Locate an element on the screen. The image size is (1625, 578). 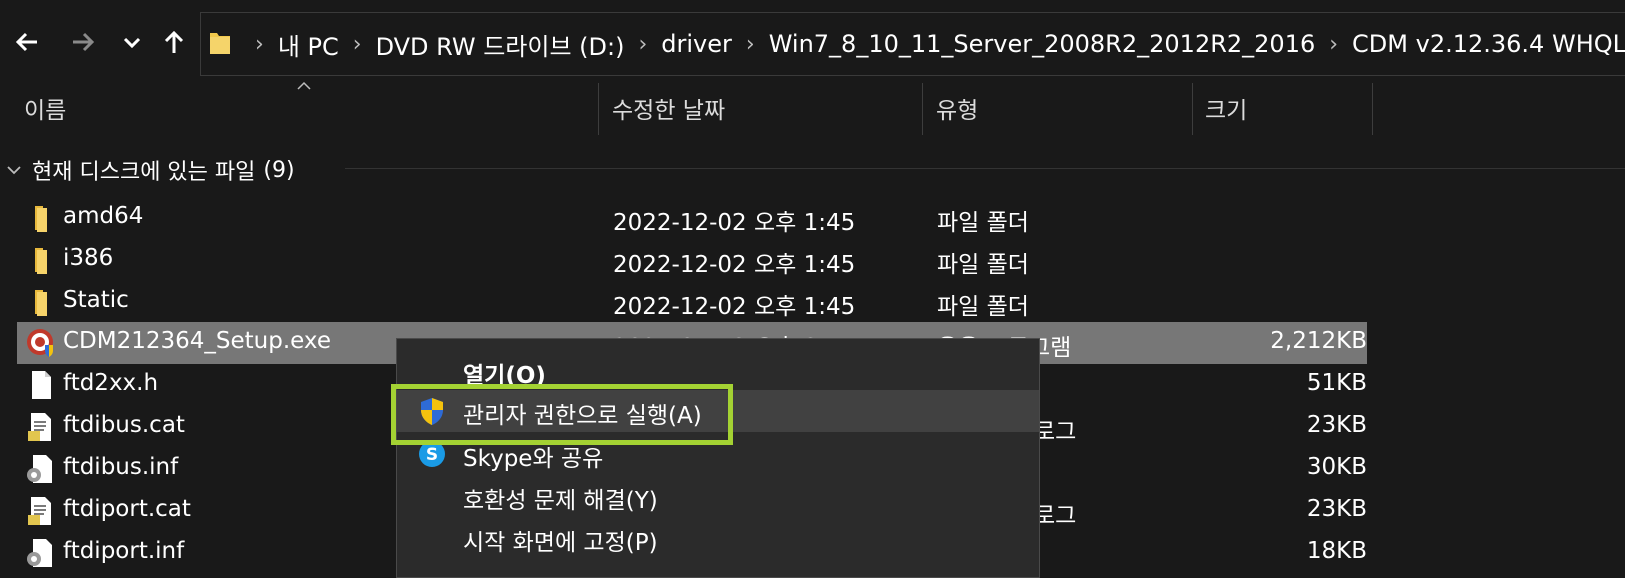
column-type: 유형 is located at coordinates (957, 108).